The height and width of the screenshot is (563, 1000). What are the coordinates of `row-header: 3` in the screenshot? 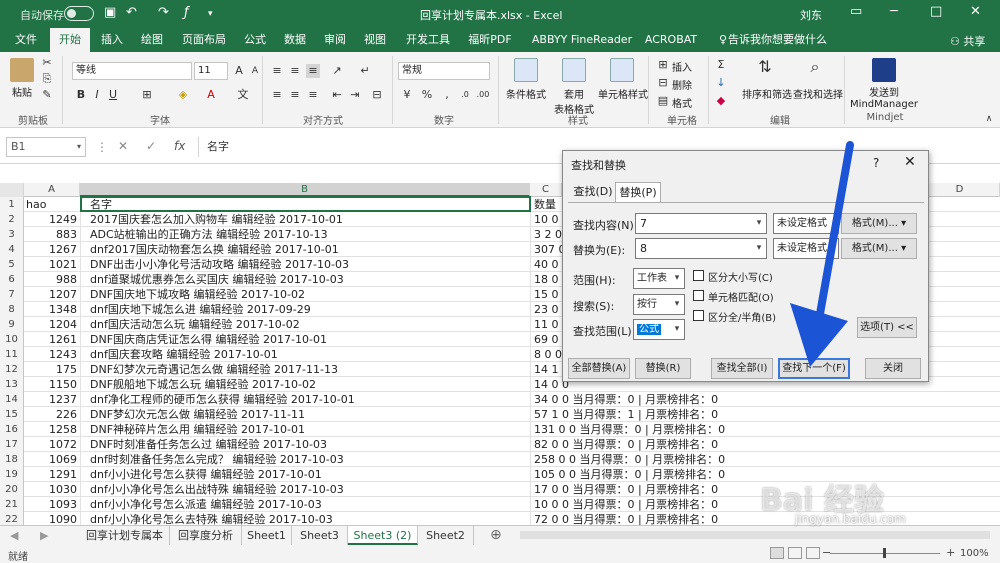 It's located at (12, 234).